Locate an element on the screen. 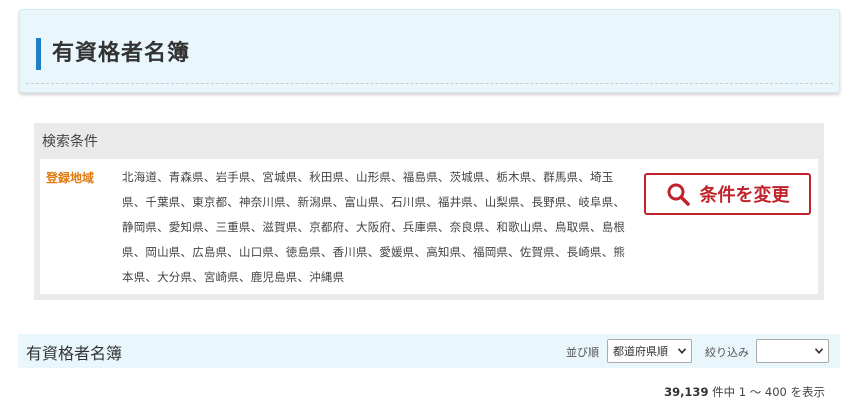 Image resolution: width=850 pixels, height=414 pixels. list-title: 有資格者名簿 is located at coordinates (74, 353).